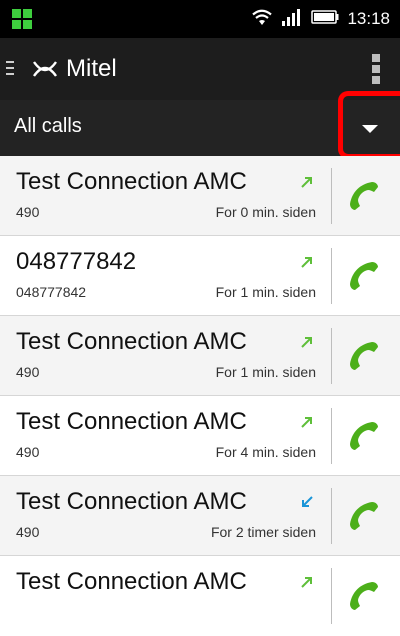 This screenshot has height=636, width=400. Describe the element at coordinates (262, 19) in the screenshot. I see `wifi-icon` at that location.